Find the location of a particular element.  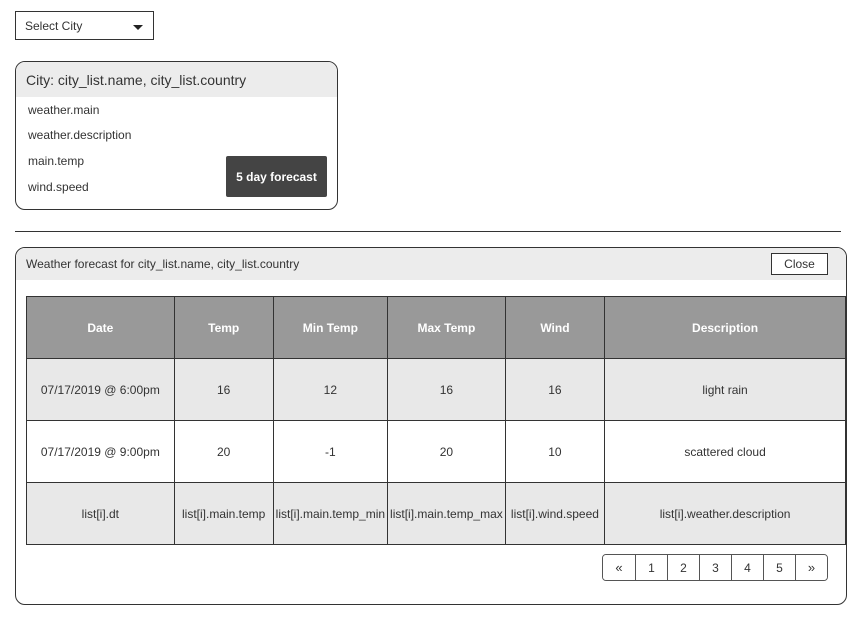

cell-min-temp: list[i].main.temp_min is located at coordinates (330, 513).